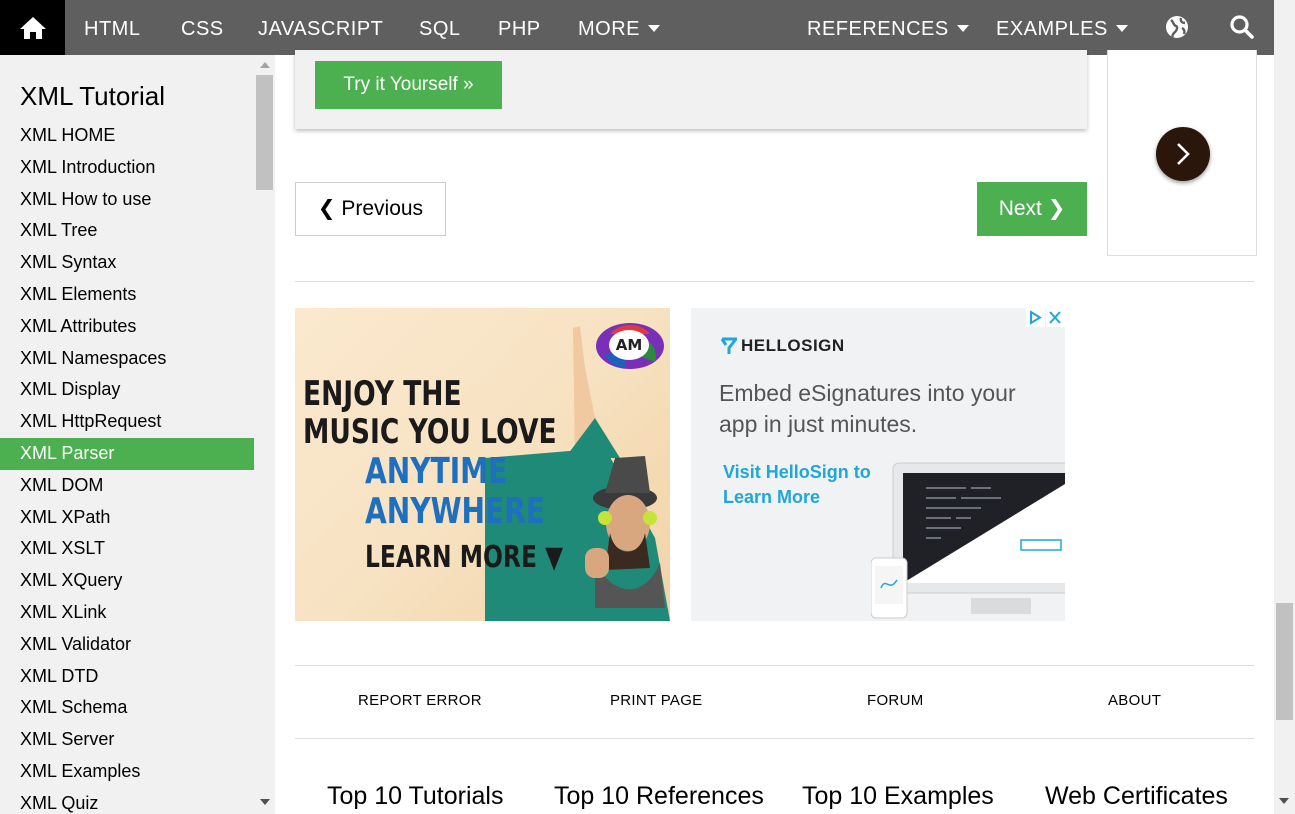  Describe the element at coordinates (127, 200) in the screenshot. I see `sidebar-item: XML How to use` at that location.